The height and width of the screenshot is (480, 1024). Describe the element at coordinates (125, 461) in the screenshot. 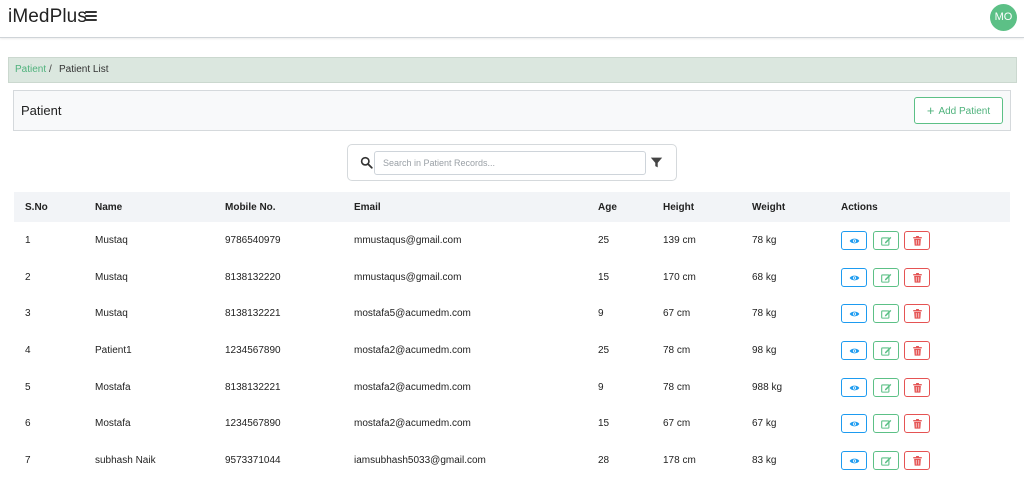

I see `cell-name: subhash Naik` at that location.